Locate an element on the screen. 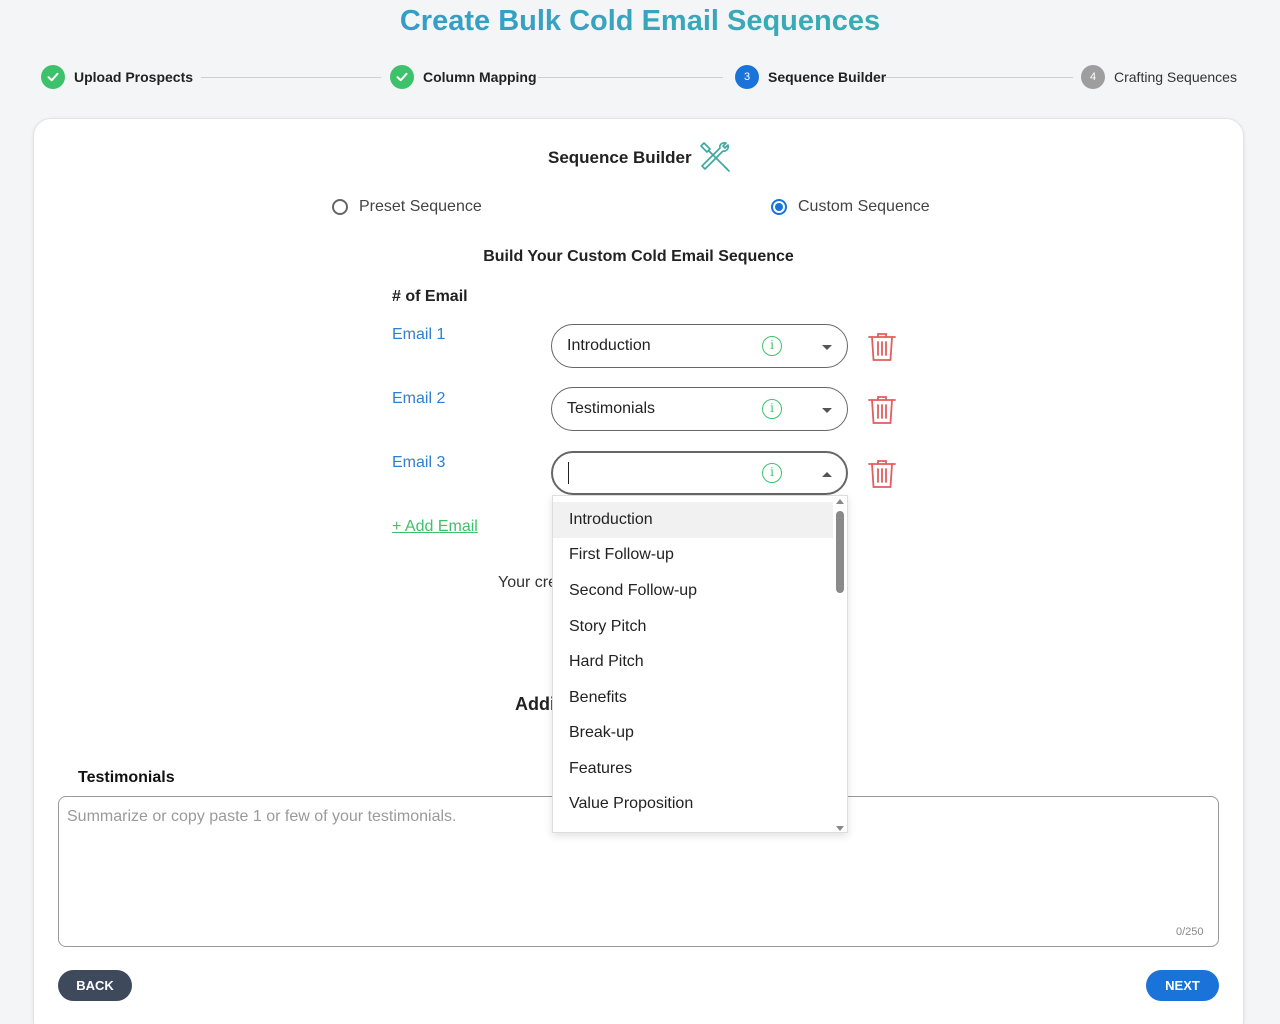 The image size is (1280, 1024). email-1-select: Introduction i is located at coordinates (699, 346).